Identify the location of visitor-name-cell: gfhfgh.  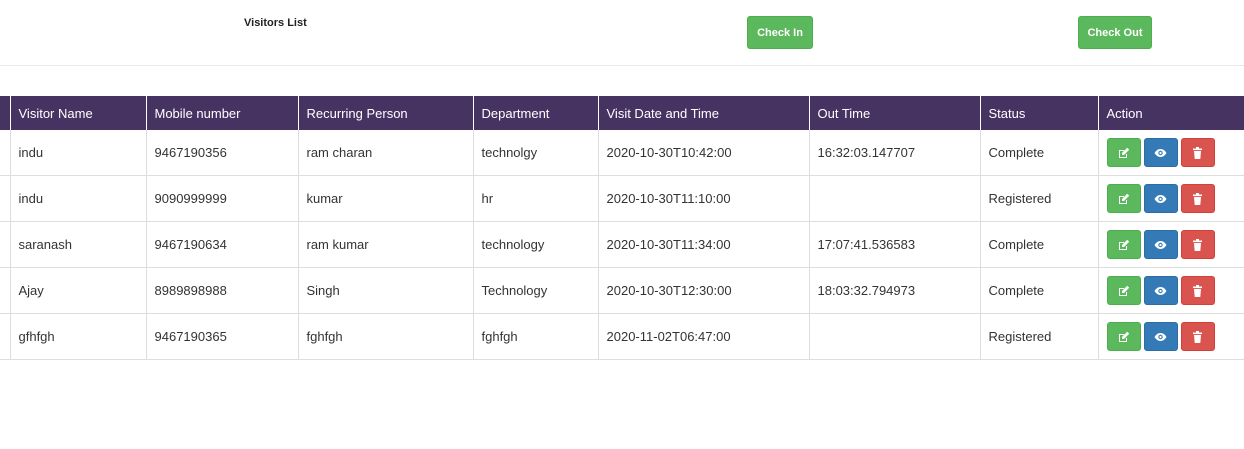
(77, 336).